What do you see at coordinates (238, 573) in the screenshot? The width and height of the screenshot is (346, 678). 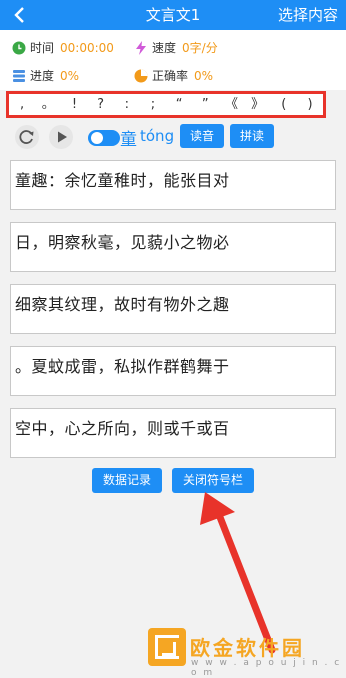 I see `annotation-arrow-icon` at bounding box center [238, 573].